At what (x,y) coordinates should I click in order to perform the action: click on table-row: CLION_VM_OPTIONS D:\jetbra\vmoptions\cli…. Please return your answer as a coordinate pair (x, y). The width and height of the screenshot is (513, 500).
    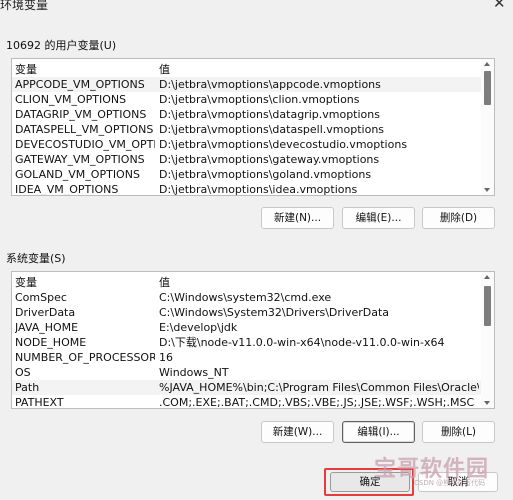
    Looking at the image, I should click on (253, 99).